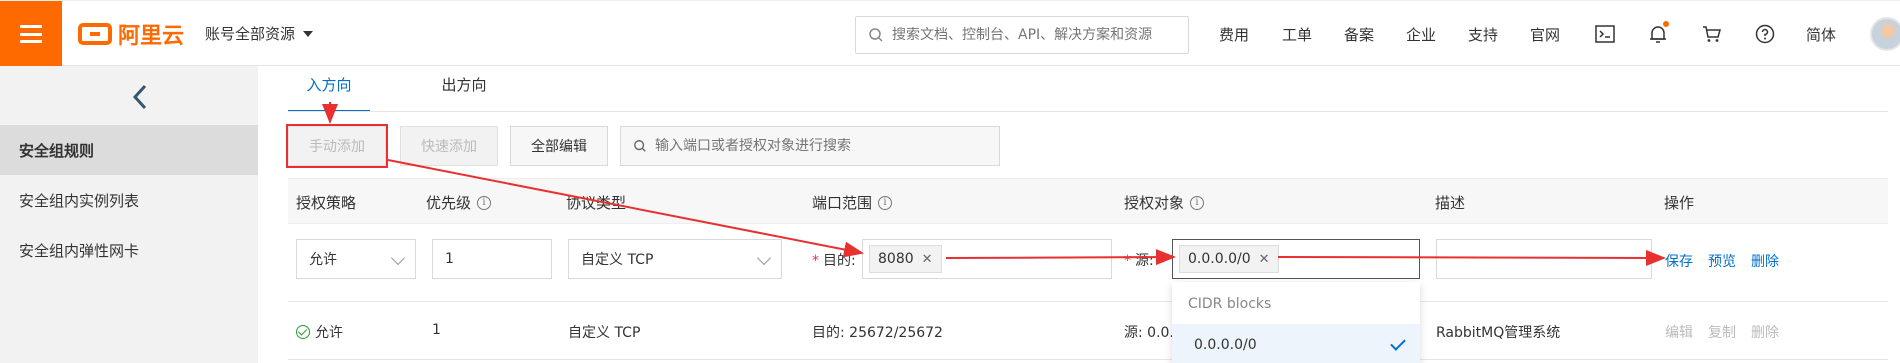 The width and height of the screenshot is (1900, 363). Describe the element at coordinates (1666, 24) in the screenshot. I see `notification-dot` at that location.